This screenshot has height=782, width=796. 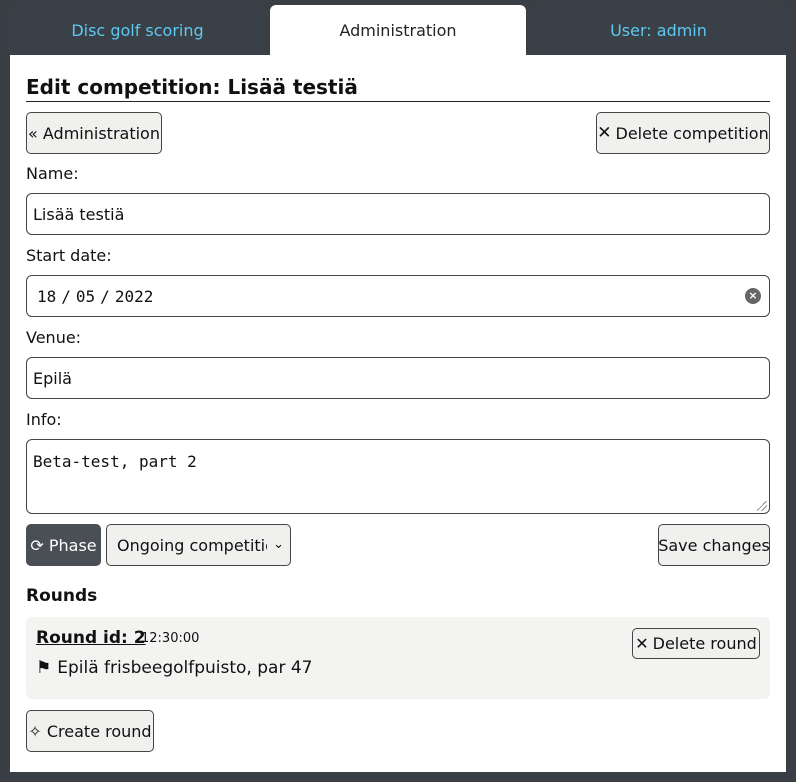 I want to click on save-changes-button: Save changes, so click(x=714, y=545).